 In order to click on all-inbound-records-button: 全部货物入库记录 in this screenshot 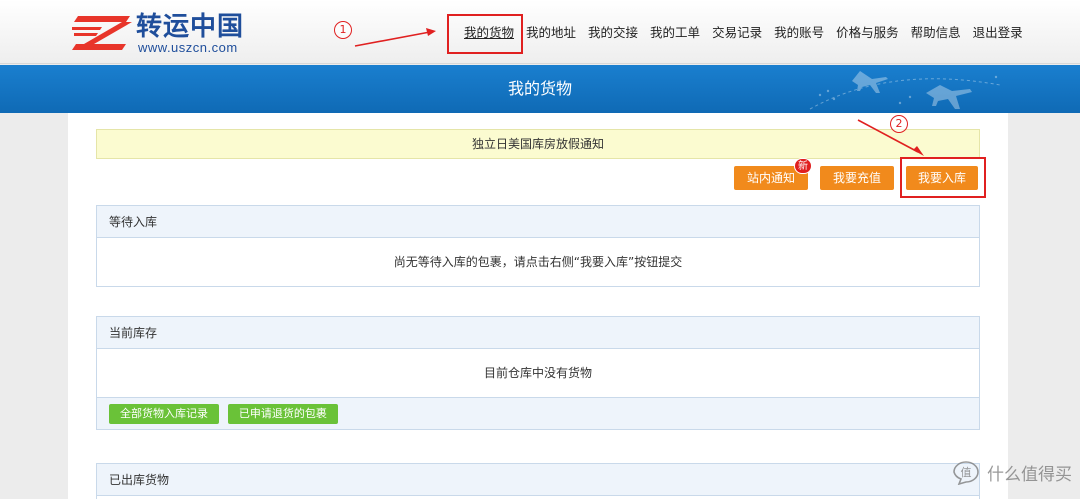, I will do `click(164, 414)`.